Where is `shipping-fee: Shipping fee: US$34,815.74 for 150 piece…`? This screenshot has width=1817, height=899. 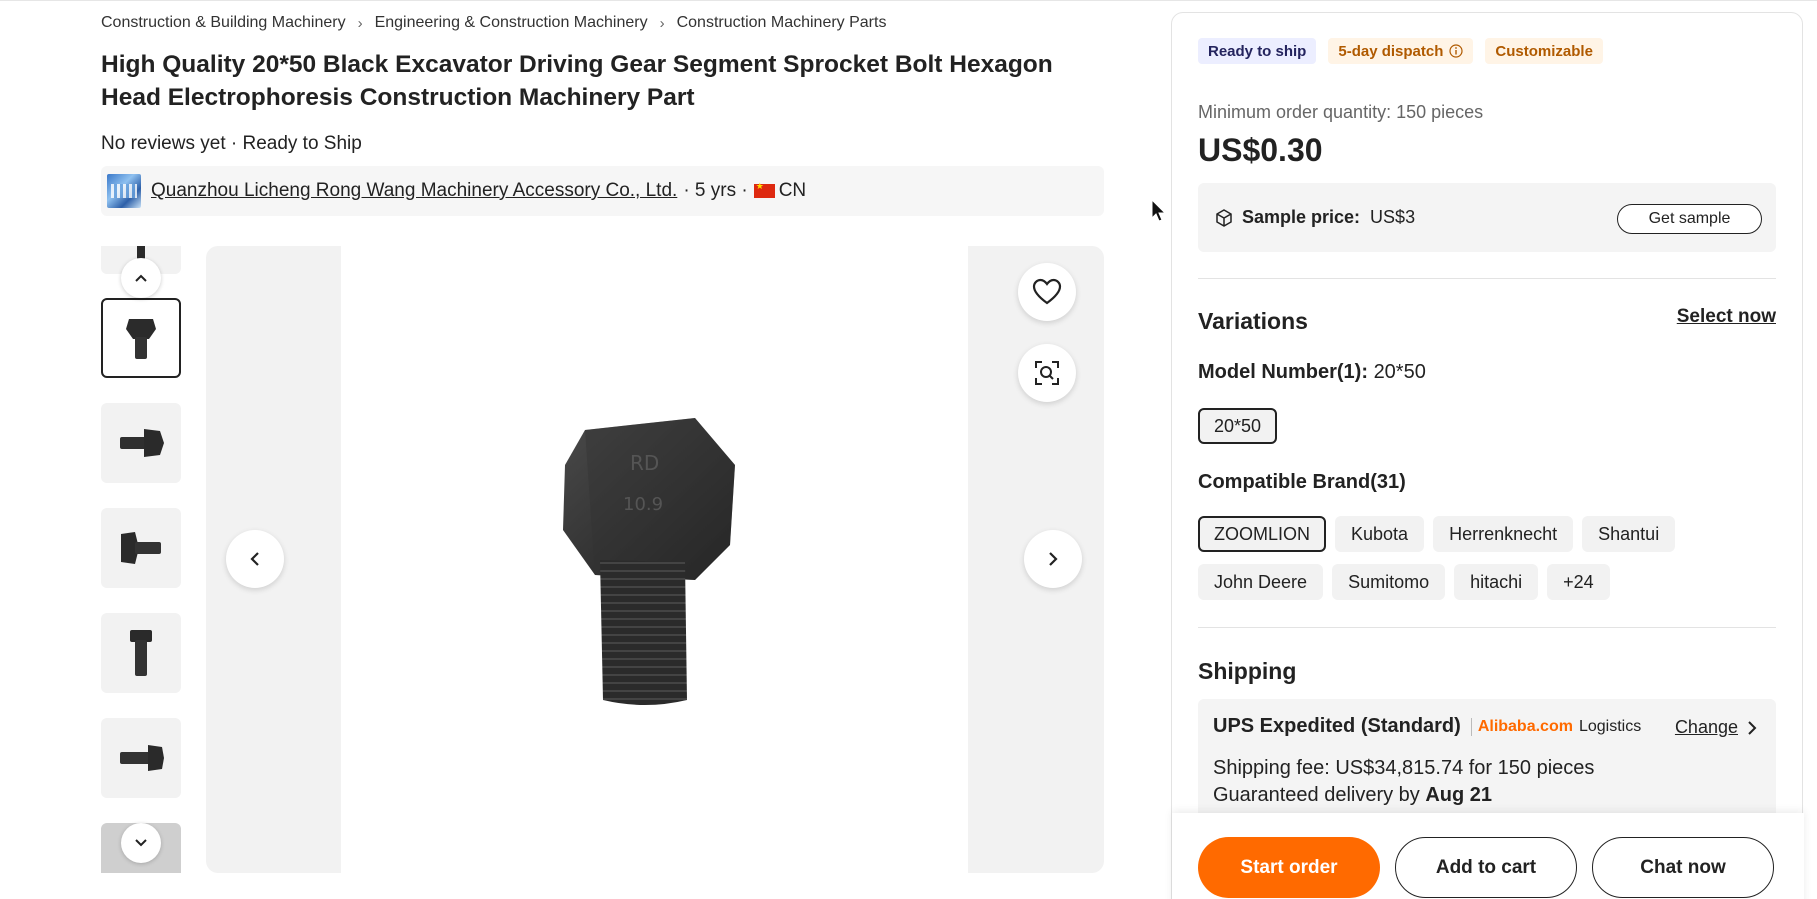
shipping-fee: Shipping fee: US$34,815.74 for 150 piece… is located at coordinates (1404, 768).